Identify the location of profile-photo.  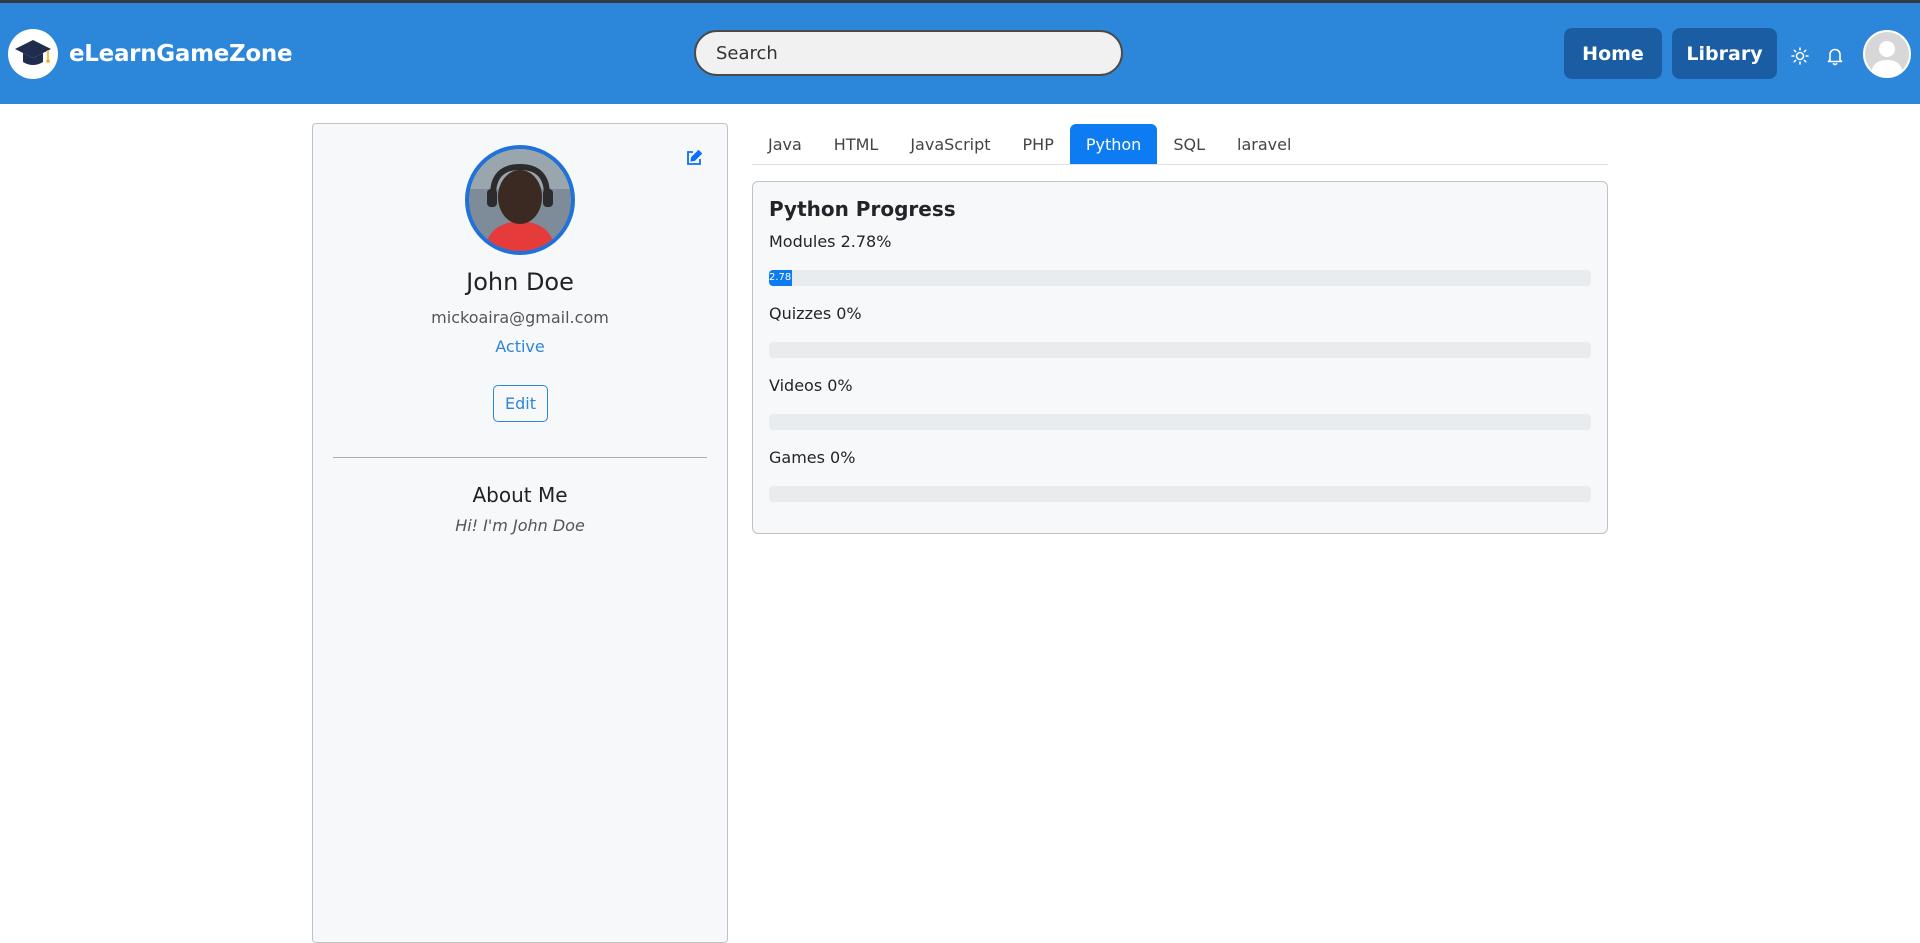
(520, 200).